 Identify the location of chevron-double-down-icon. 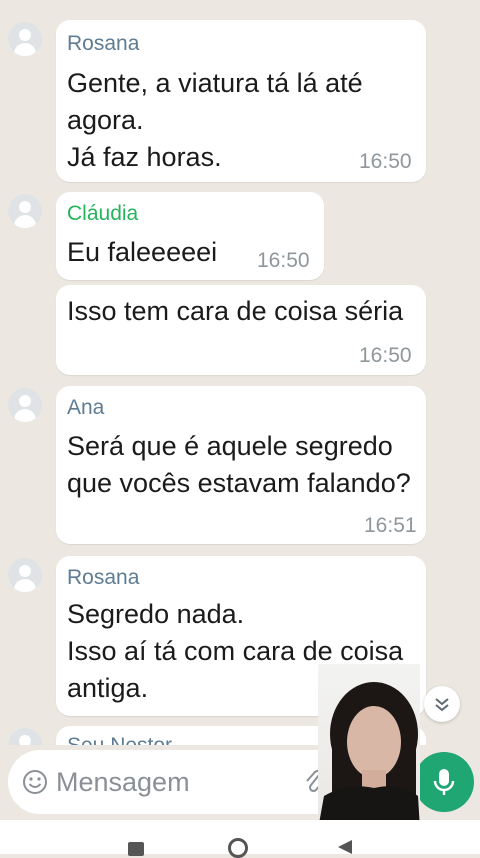
(442, 705).